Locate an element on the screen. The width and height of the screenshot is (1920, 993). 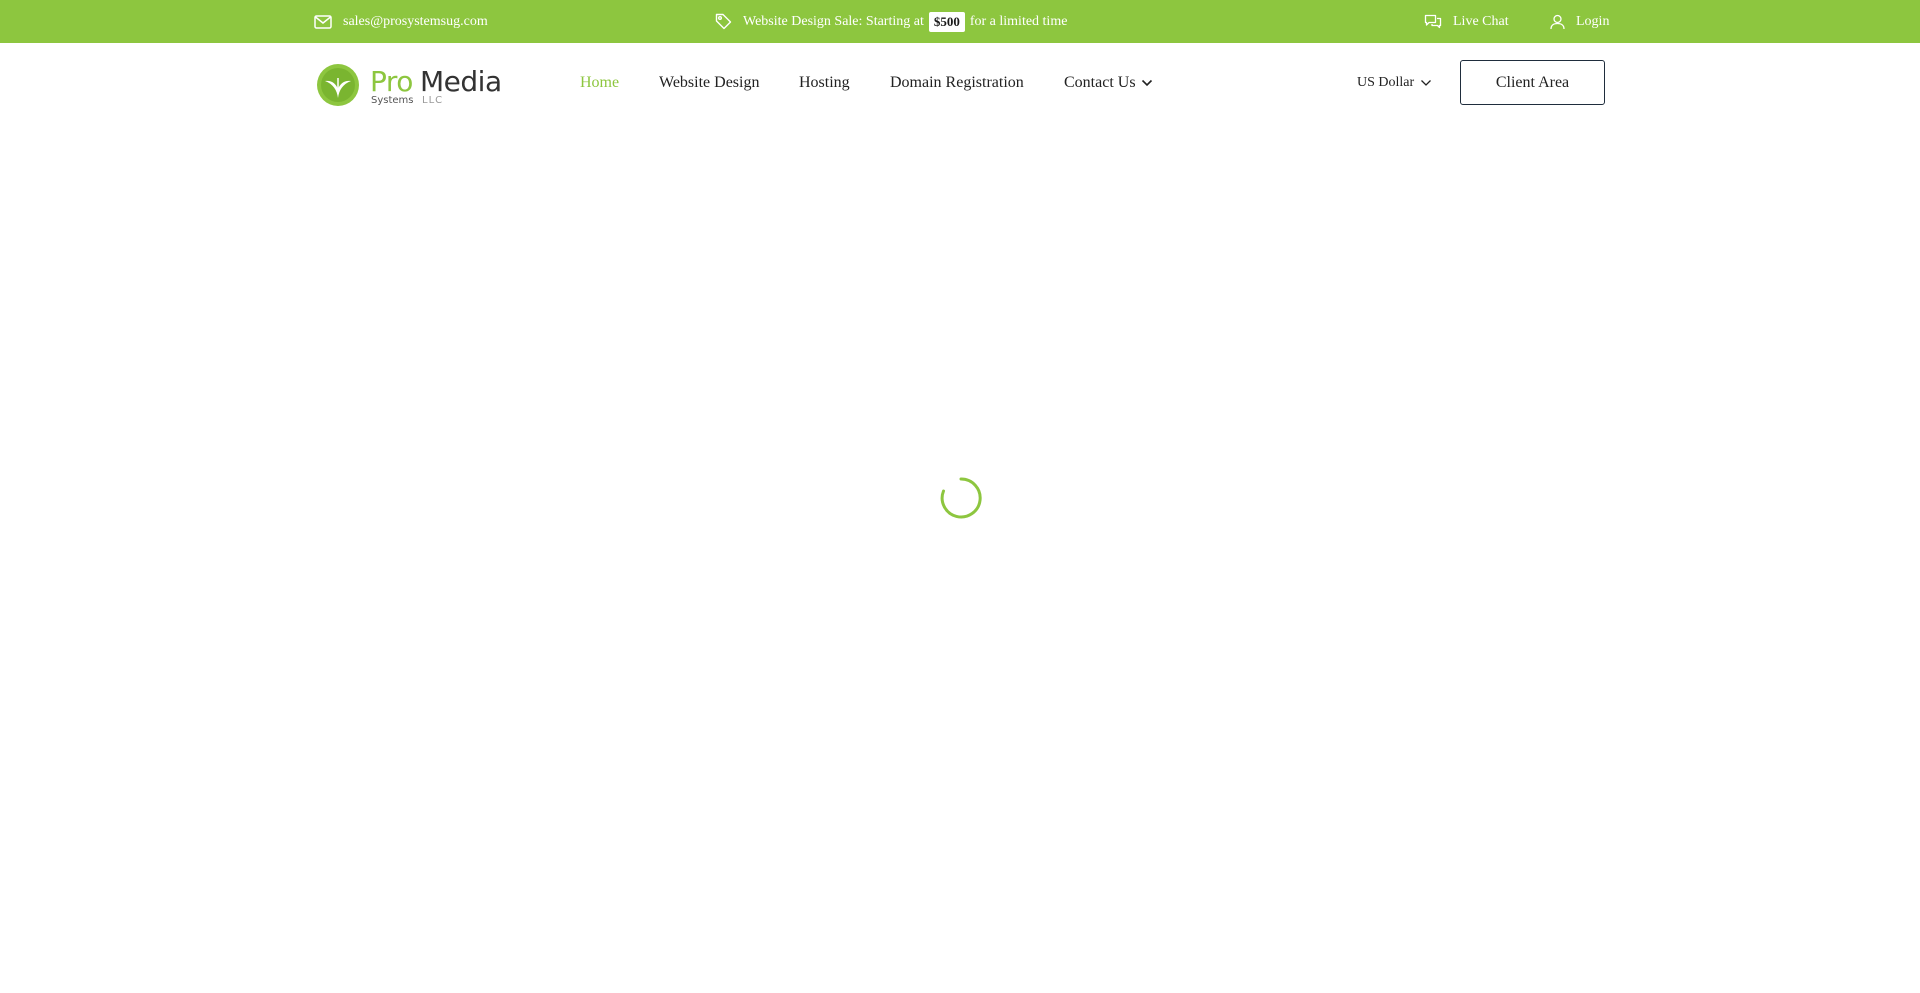
nav-item-contact-us: Contact Us is located at coordinates (1108, 83).